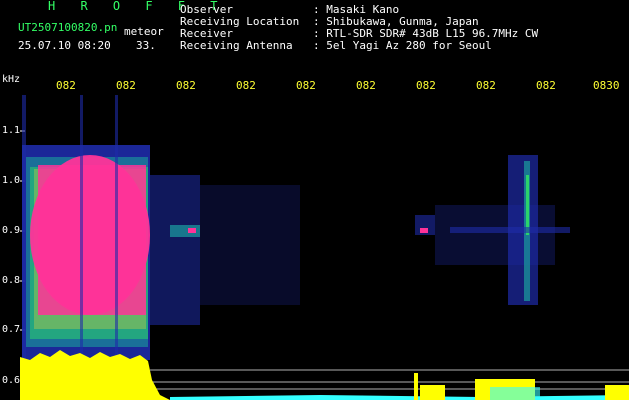  What do you see at coordinates (11, 180) in the screenshot?
I see `y-tick-label: 1.0` at bounding box center [11, 180].